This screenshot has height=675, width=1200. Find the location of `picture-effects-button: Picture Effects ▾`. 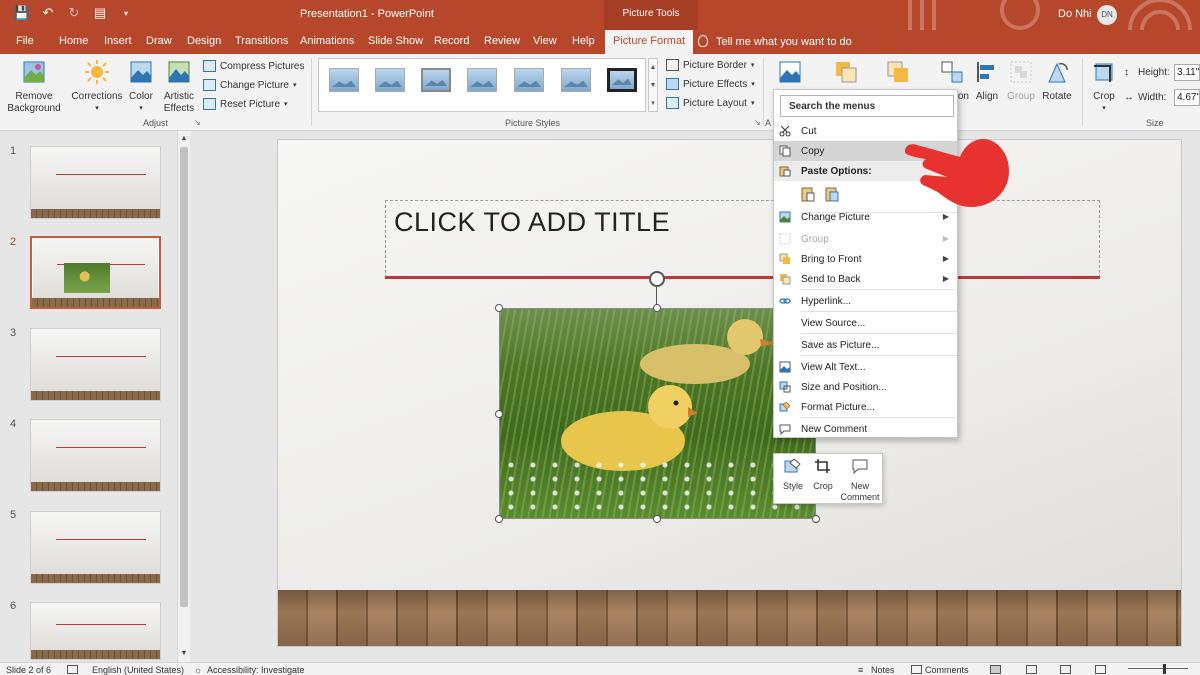

picture-effects-button: Picture Effects ▾ is located at coordinates (710, 84).